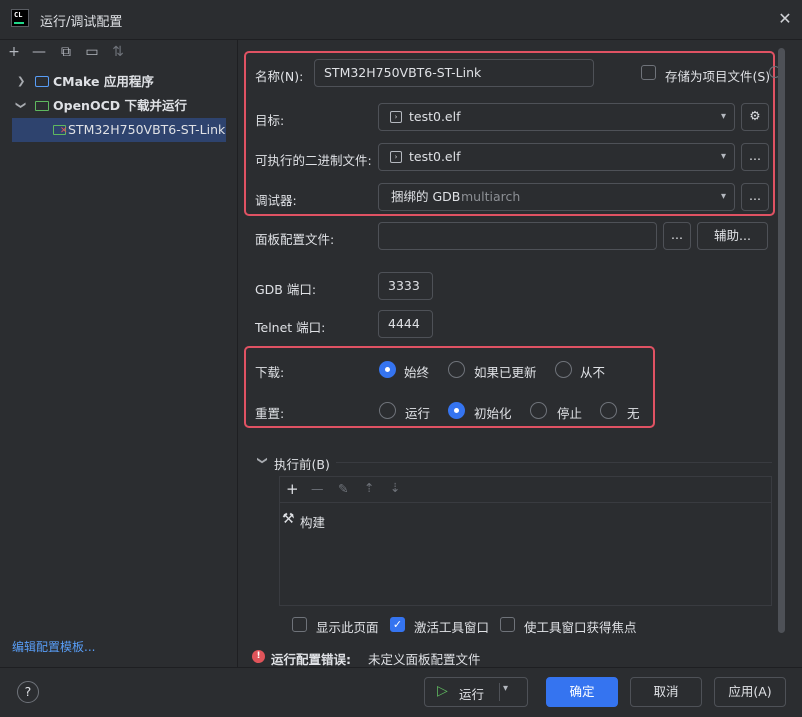 This screenshot has width=802, height=717. I want to click on name-input: STM32H750VBT6-ST-Link, so click(454, 73).